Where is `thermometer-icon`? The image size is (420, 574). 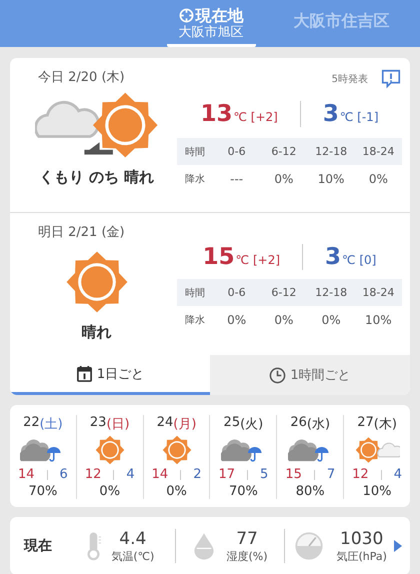 thermometer-icon is located at coordinates (94, 546).